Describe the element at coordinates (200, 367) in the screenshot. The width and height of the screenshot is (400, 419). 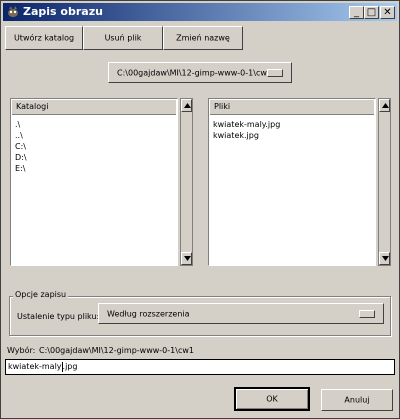
I see `filename-input: kwiatek-maly.jpg` at that location.